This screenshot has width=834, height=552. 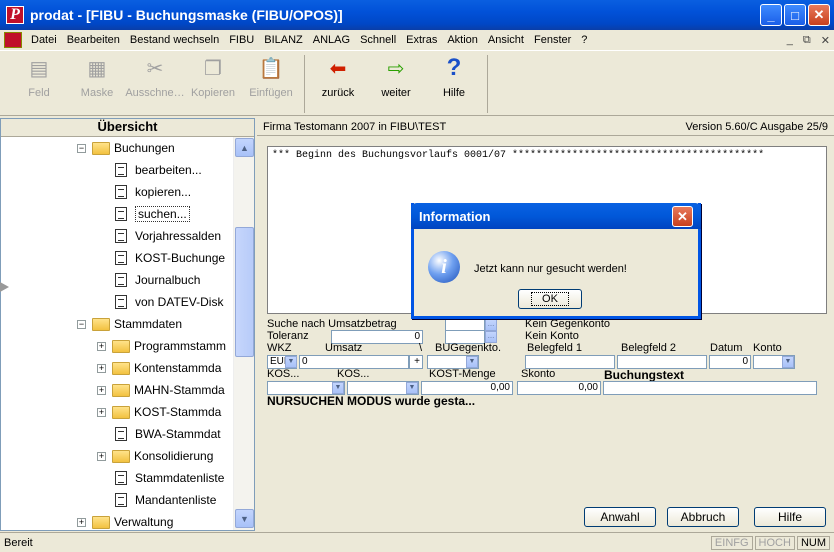 What do you see at coordinates (161, 390) in the screenshot?
I see `tree-item-mahn-stammdaten: + MAHN-Stammda` at bounding box center [161, 390].